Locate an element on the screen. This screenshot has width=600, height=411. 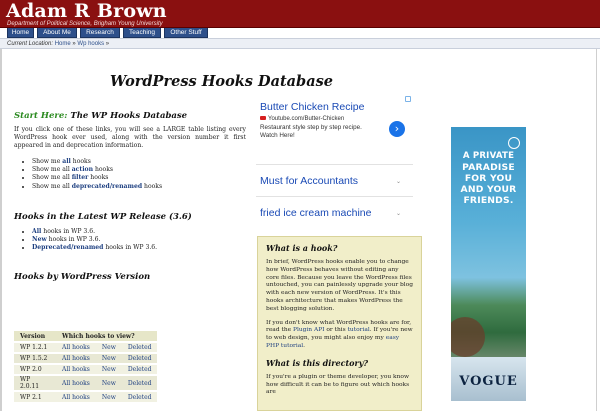
link-deprecated-hooks: deprecated/renamed is located at coordinates (107, 186).